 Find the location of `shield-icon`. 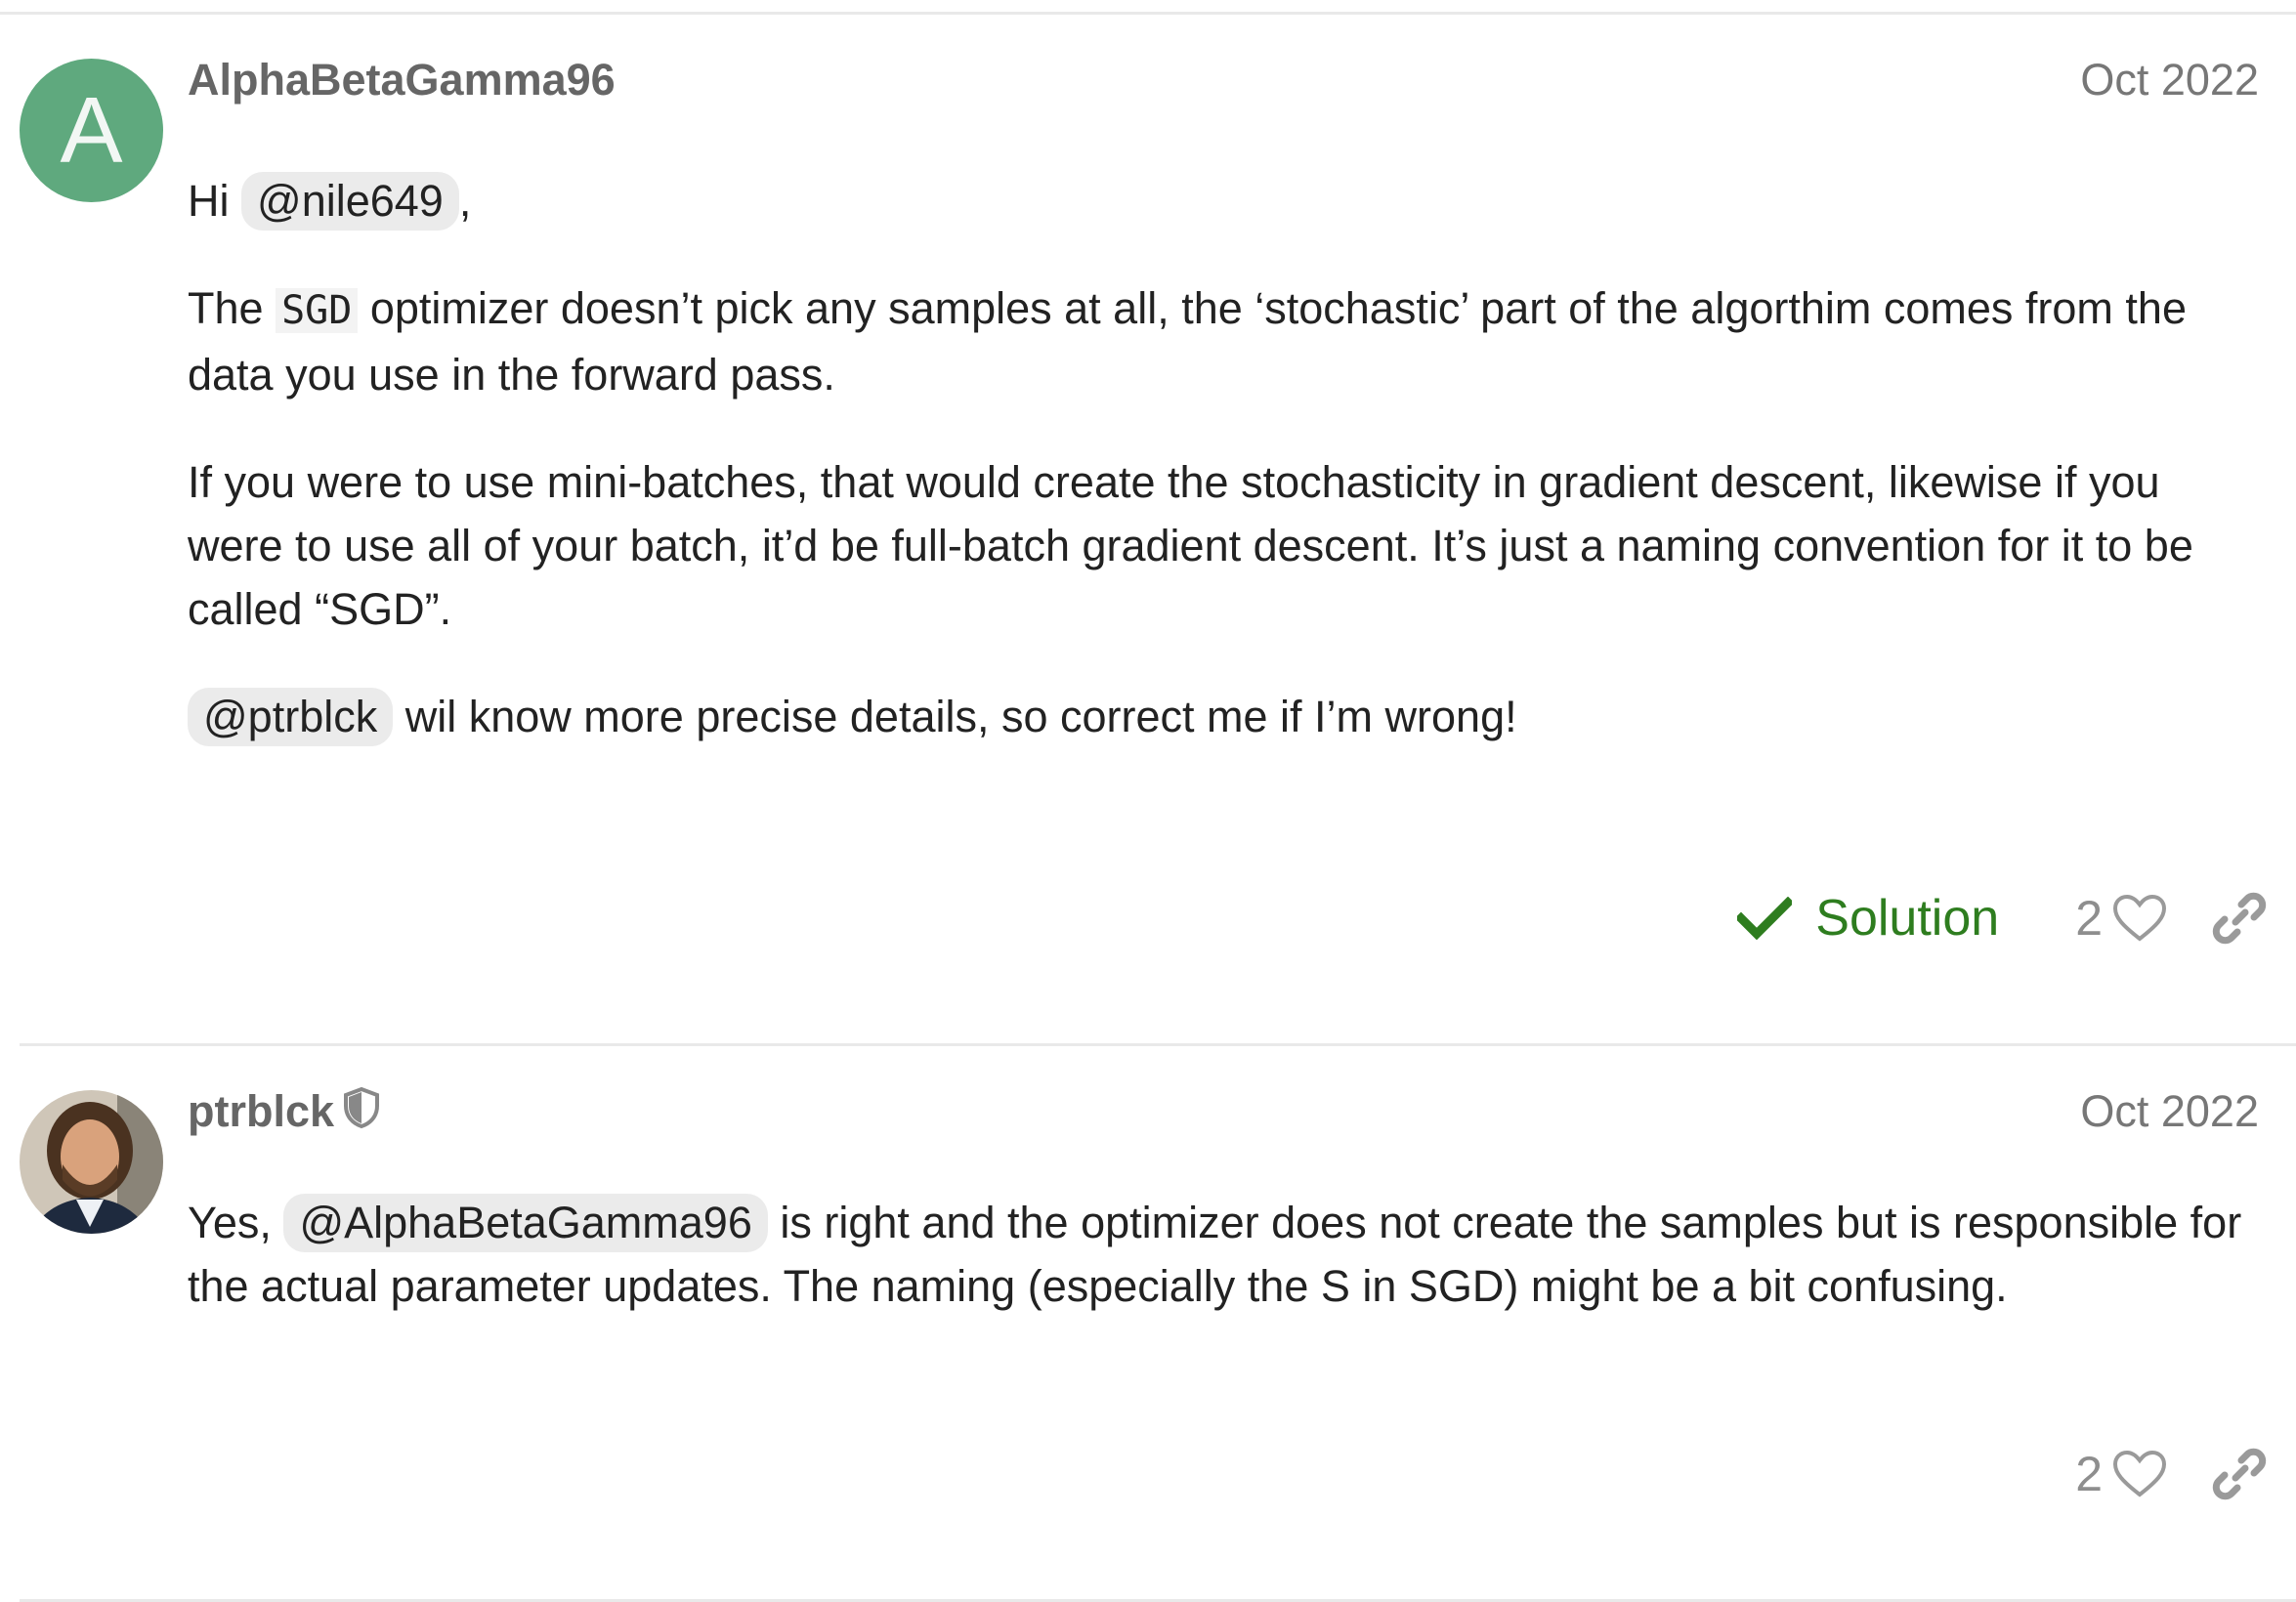

shield-icon is located at coordinates (361, 1114).